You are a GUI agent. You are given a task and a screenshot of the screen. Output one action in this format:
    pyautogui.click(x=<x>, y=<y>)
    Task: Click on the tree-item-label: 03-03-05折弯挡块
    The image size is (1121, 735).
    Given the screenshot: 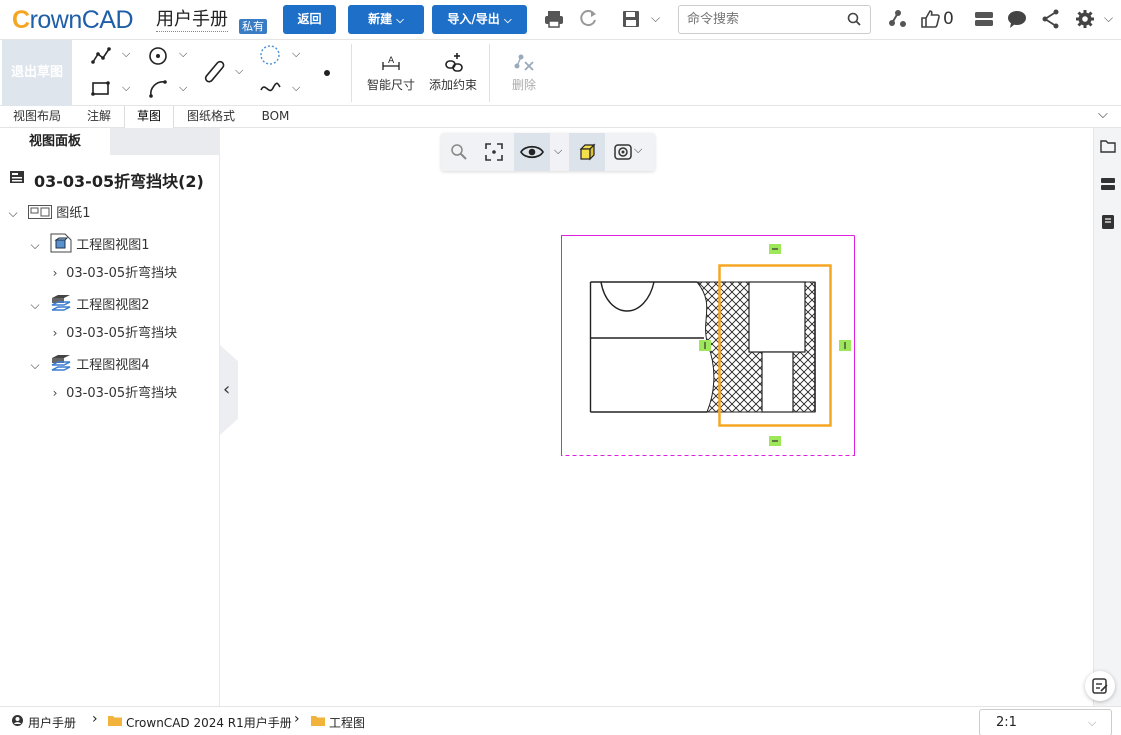 What is the action you would take?
    pyautogui.click(x=122, y=333)
    